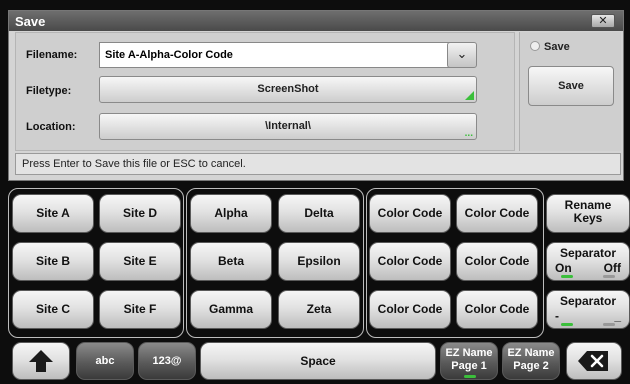 The width and height of the screenshot is (630, 384). I want to click on key-color-code-5: Color Code, so click(410, 309).